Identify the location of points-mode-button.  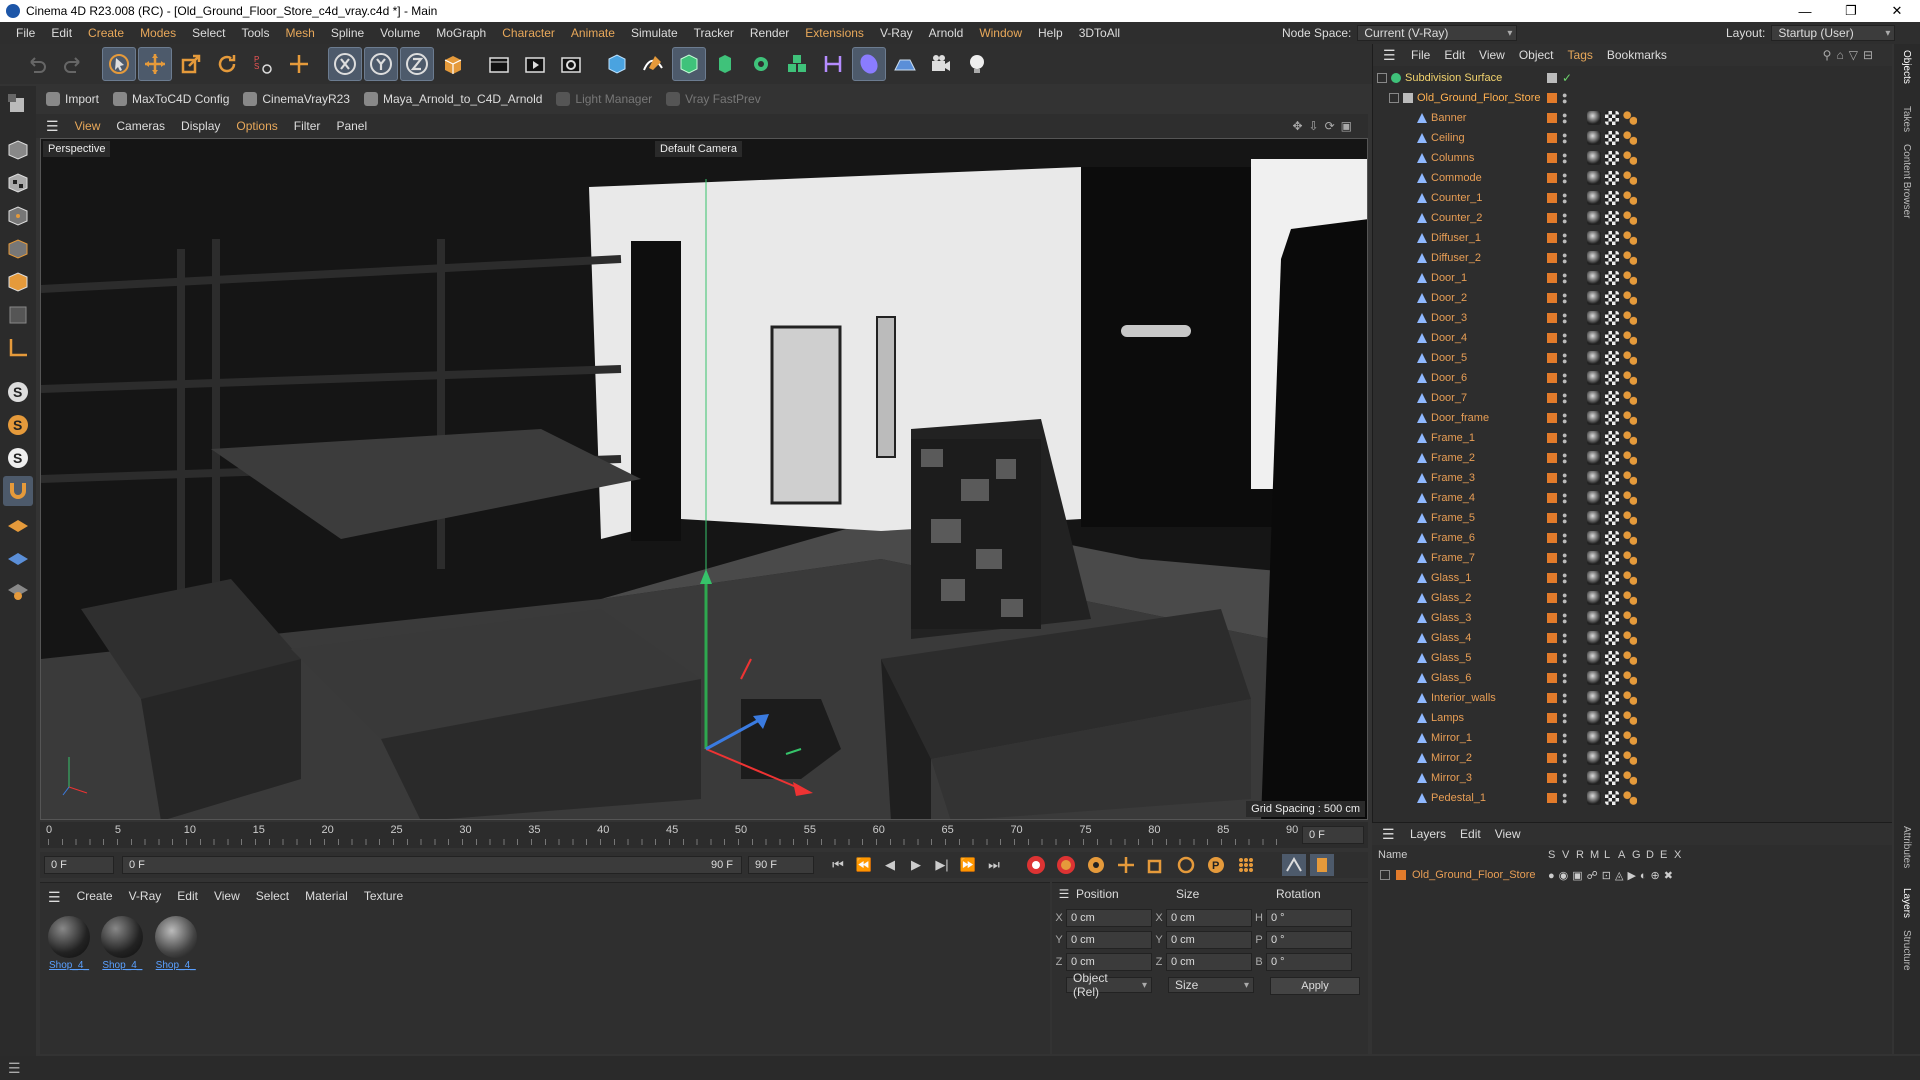
(18, 216).